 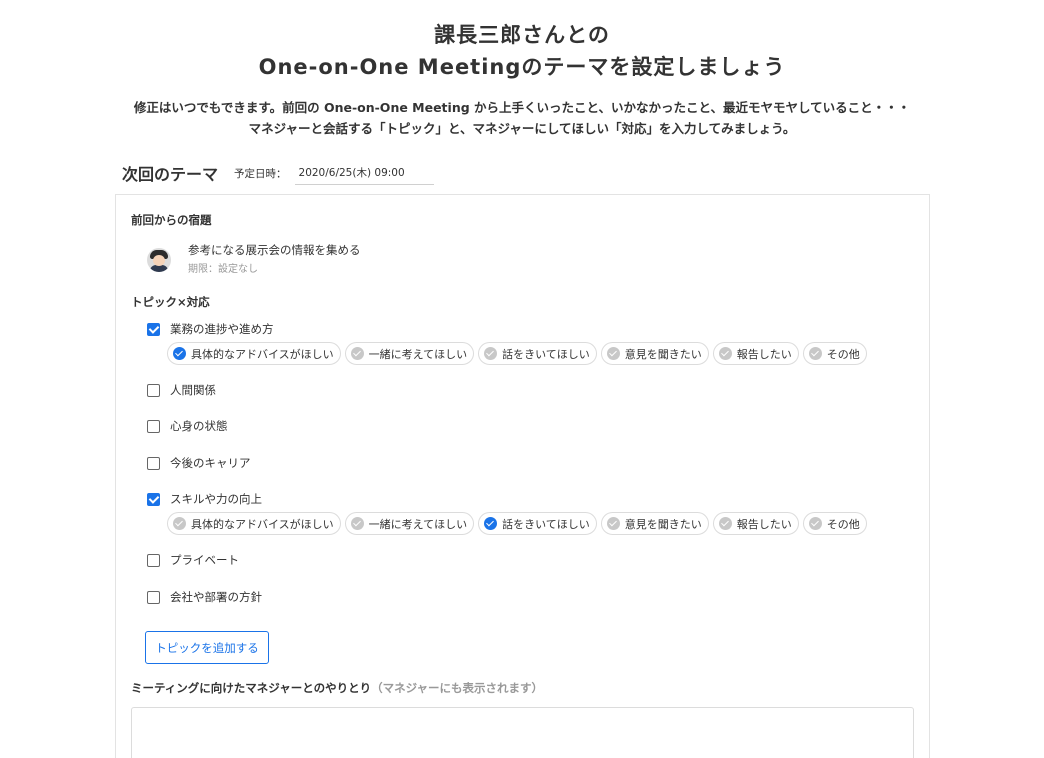 I want to click on homework-item-title: 参考になる展示会の情報を集める, so click(x=274, y=250).